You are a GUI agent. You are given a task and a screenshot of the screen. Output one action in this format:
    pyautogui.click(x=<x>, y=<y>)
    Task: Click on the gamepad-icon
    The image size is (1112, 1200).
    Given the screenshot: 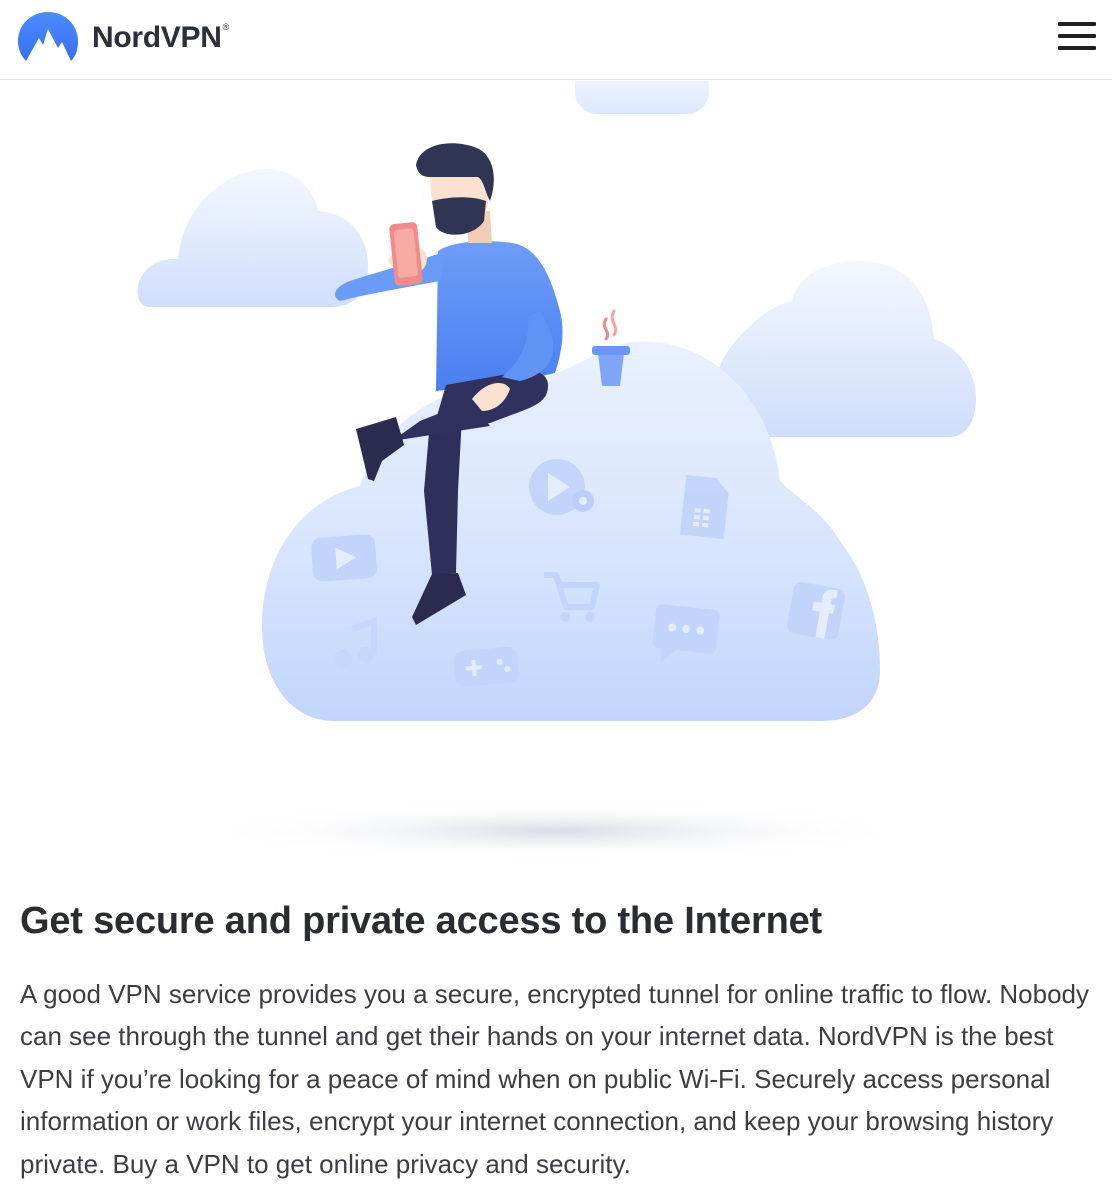 What is the action you would take?
    pyautogui.click(x=486, y=667)
    